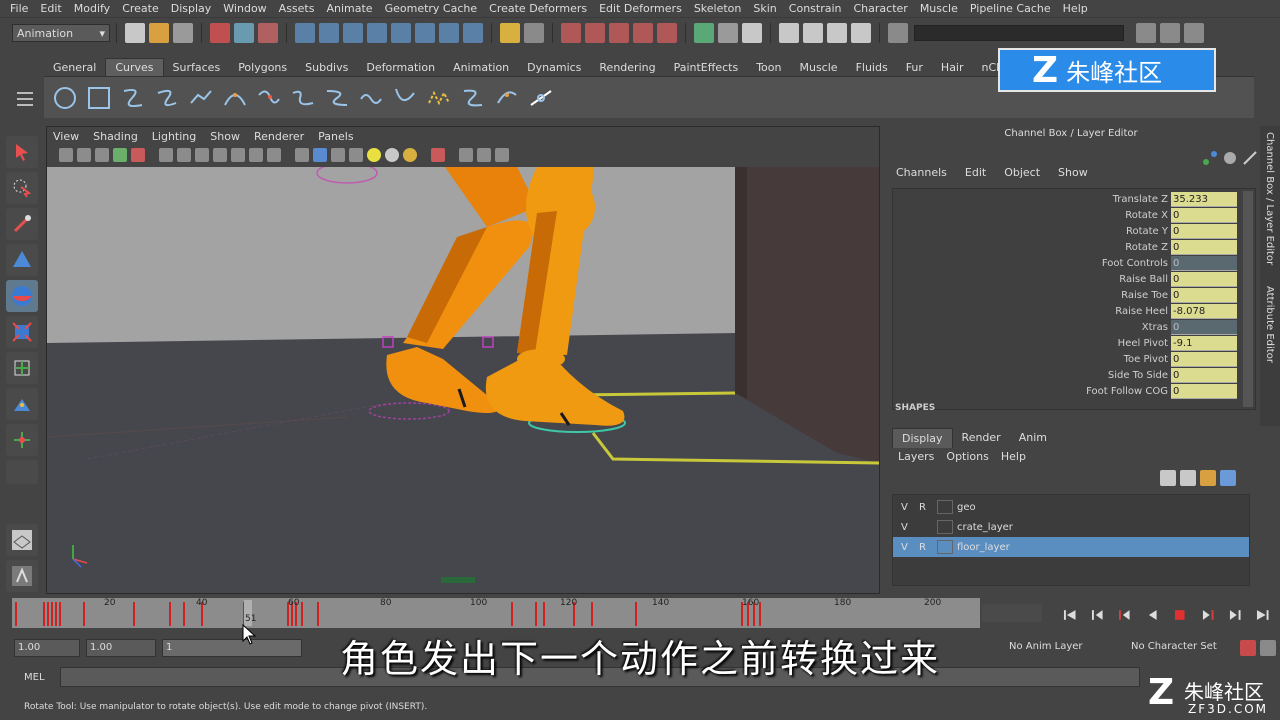 This screenshot has height=720, width=1280. Describe the element at coordinates (1168, 478) in the screenshot. I see `new-layer-icon` at that location.